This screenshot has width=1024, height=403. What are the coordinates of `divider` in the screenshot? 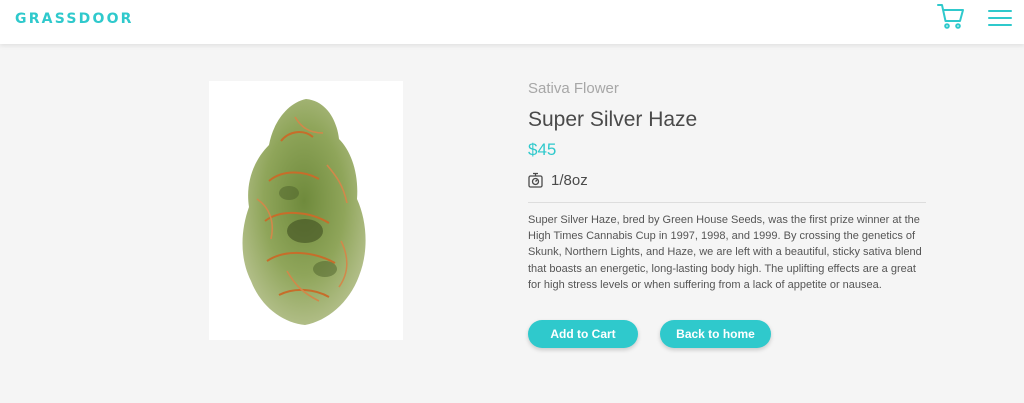 It's located at (727, 202).